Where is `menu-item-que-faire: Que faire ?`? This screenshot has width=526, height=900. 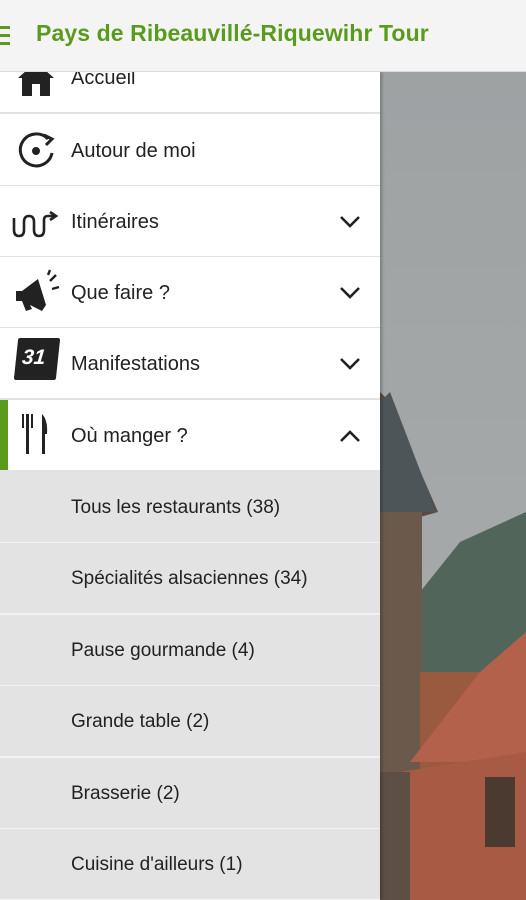 menu-item-que-faire: Que faire ? is located at coordinates (190, 293).